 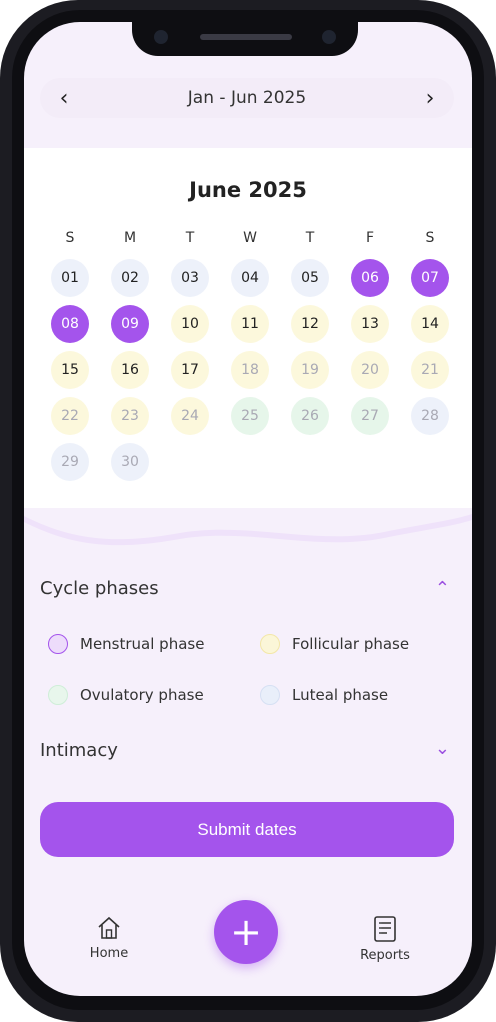 I want to click on calendar-day: 21, so click(x=430, y=370).